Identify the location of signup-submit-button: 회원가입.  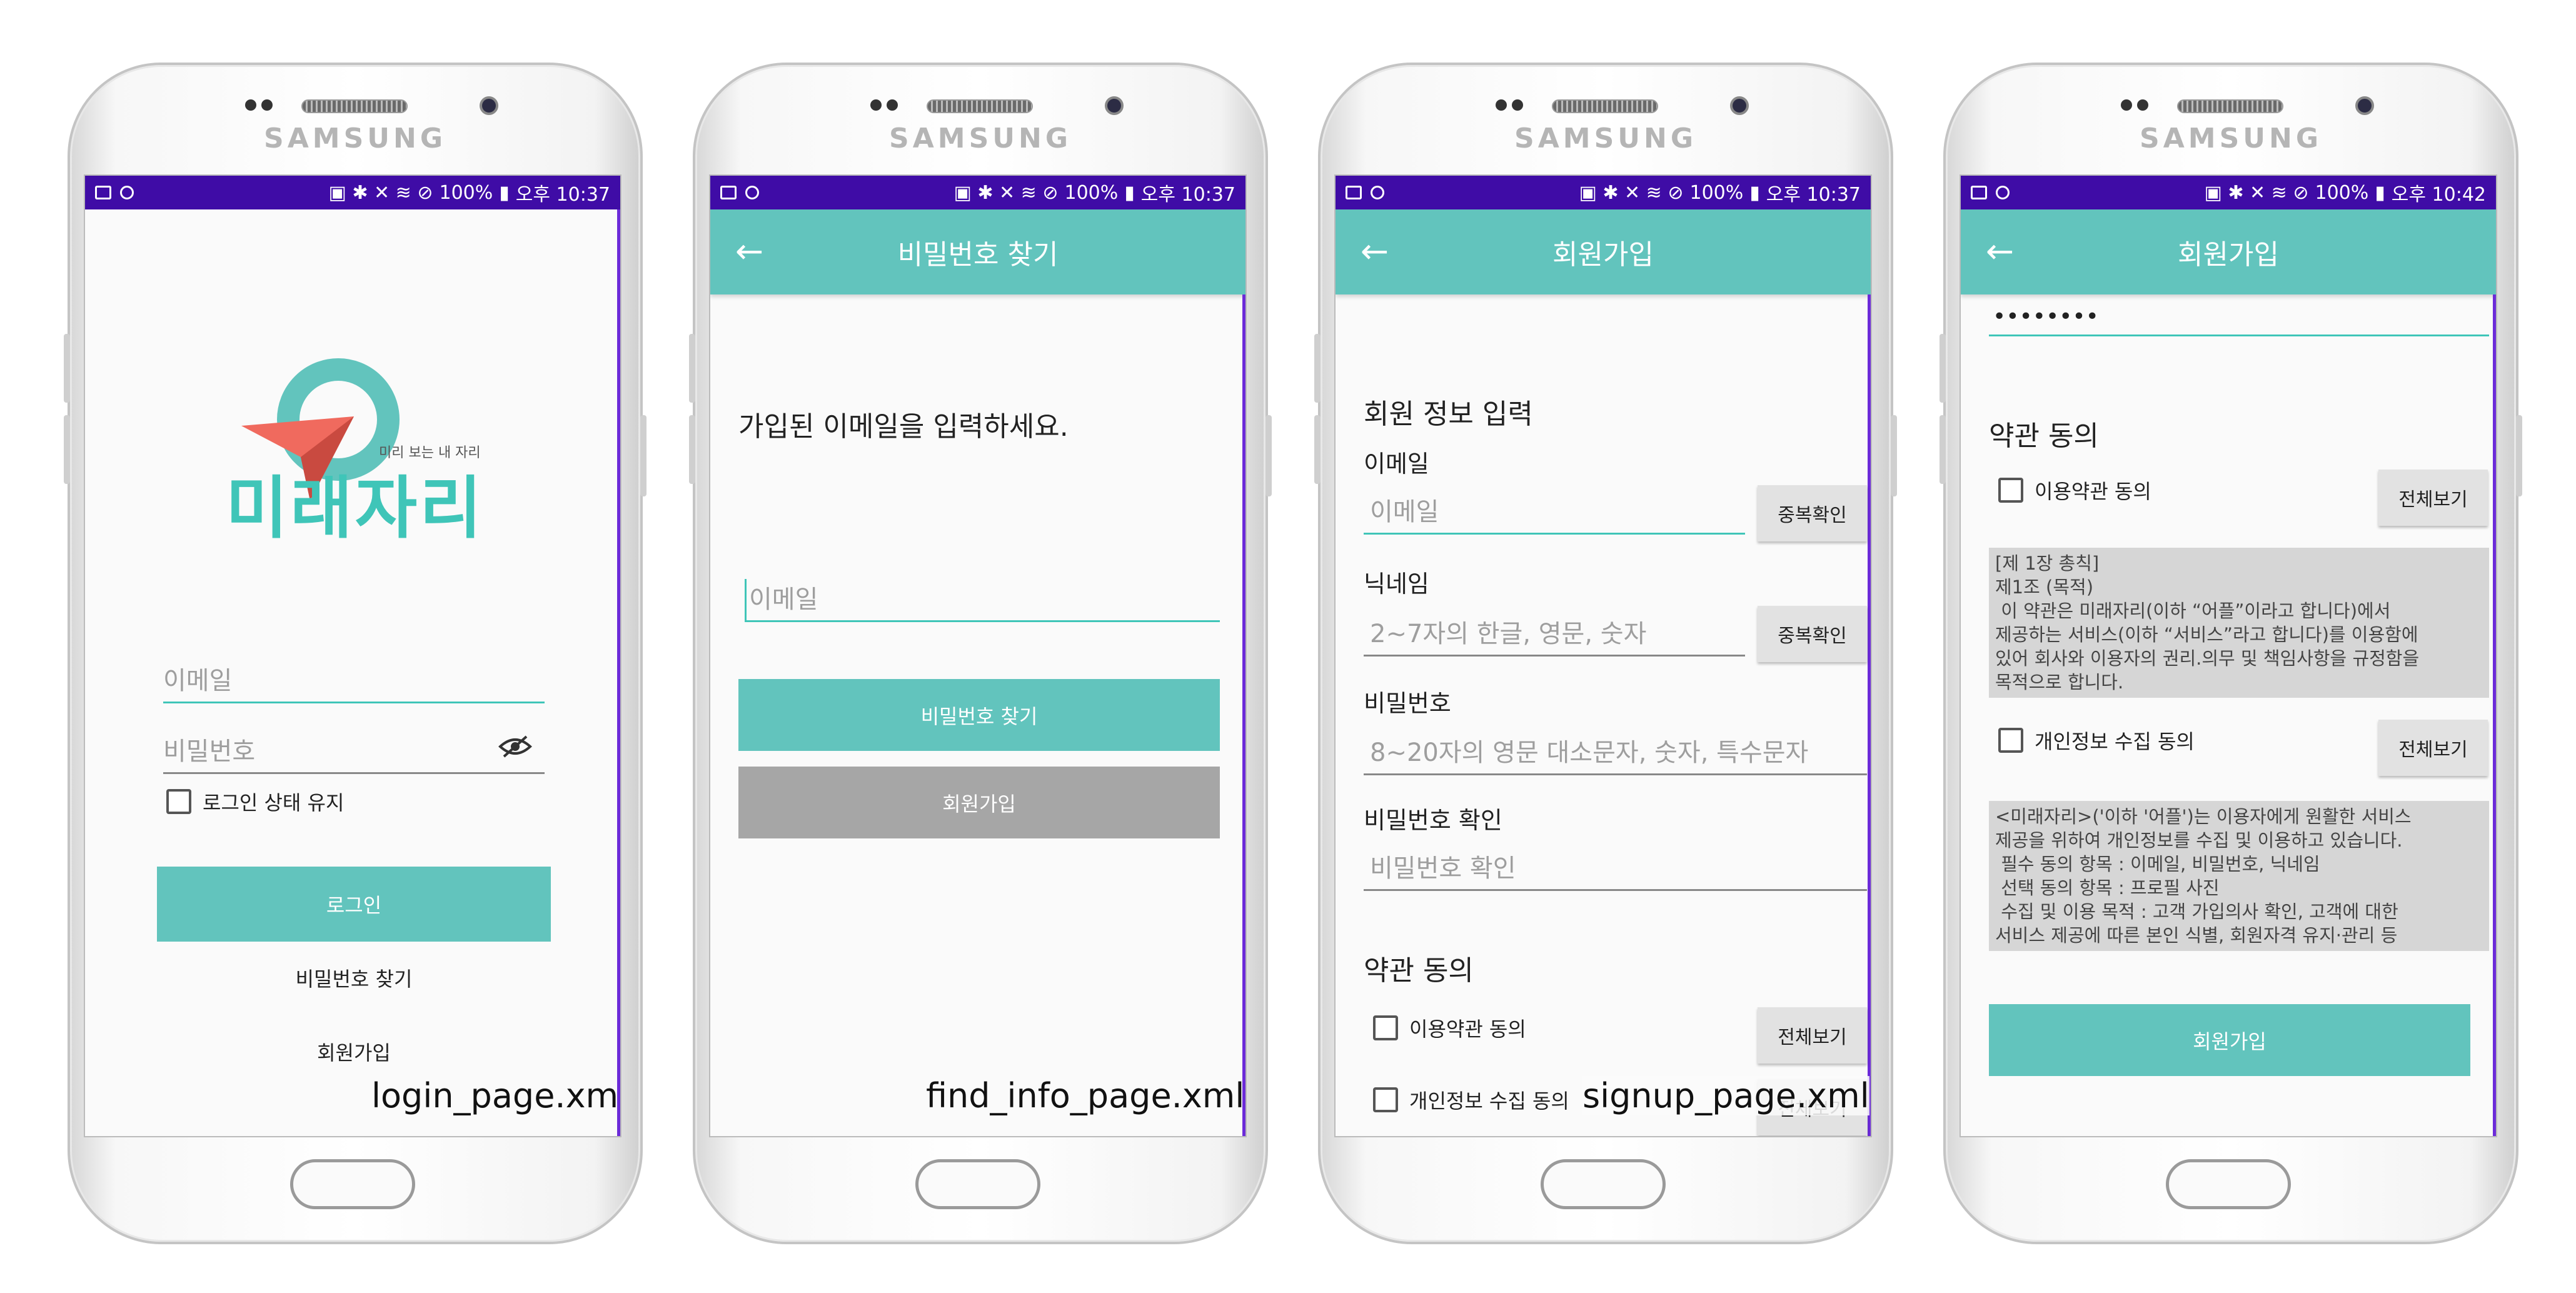
(2229, 1040).